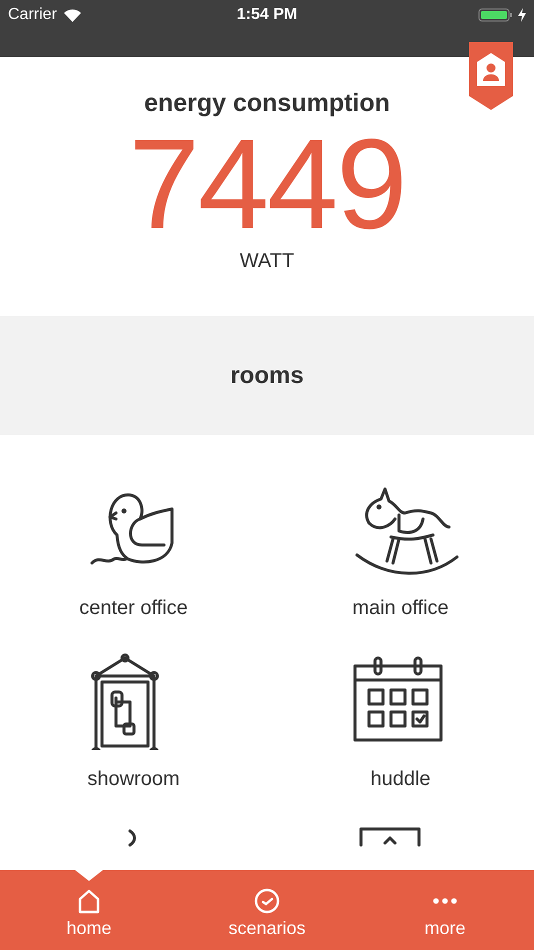 The image size is (534, 950). I want to click on energy-unit: WATT, so click(267, 261).